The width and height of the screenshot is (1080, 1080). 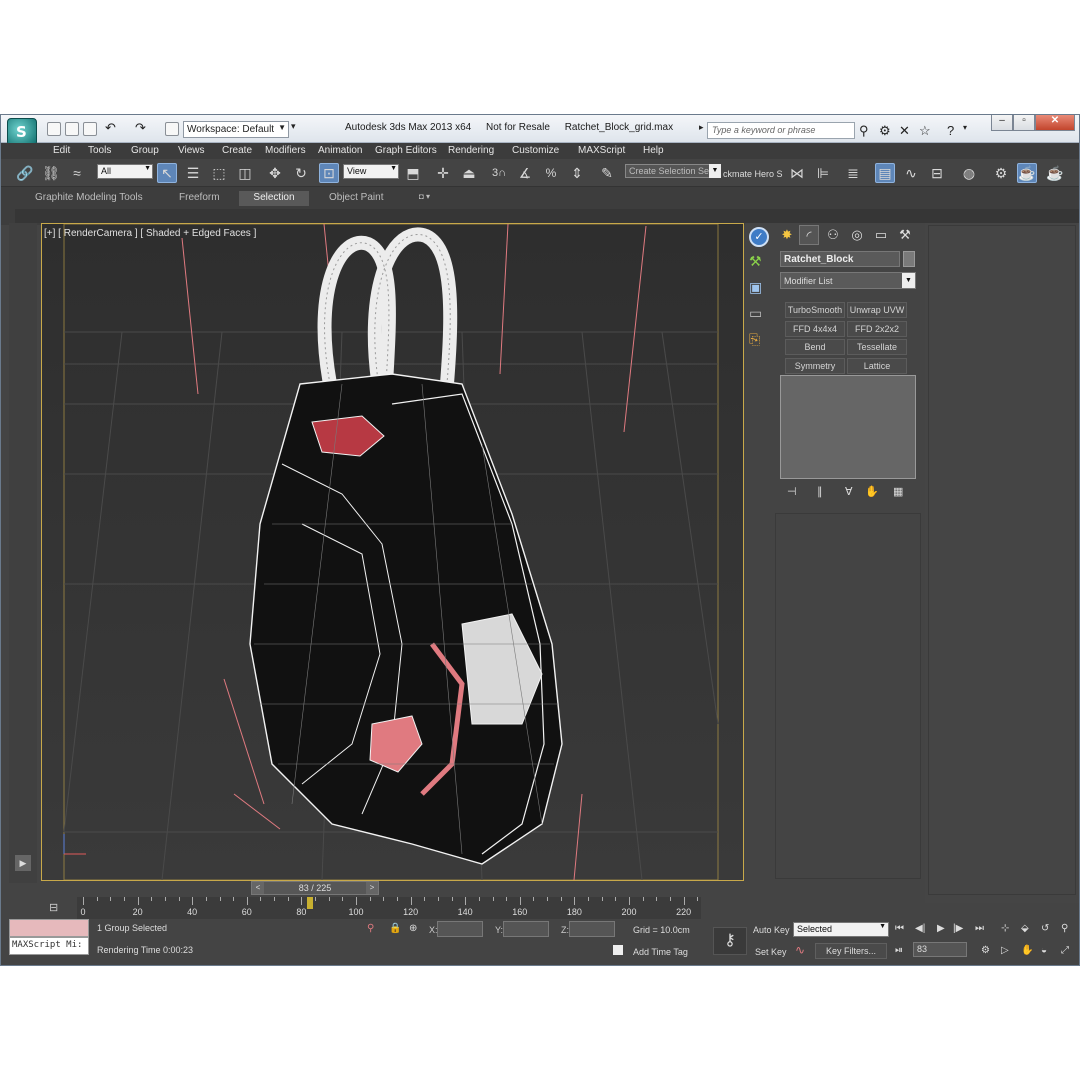 What do you see at coordinates (673, 171) in the screenshot?
I see `named-selection-set-input: Create Selection Se` at bounding box center [673, 171].